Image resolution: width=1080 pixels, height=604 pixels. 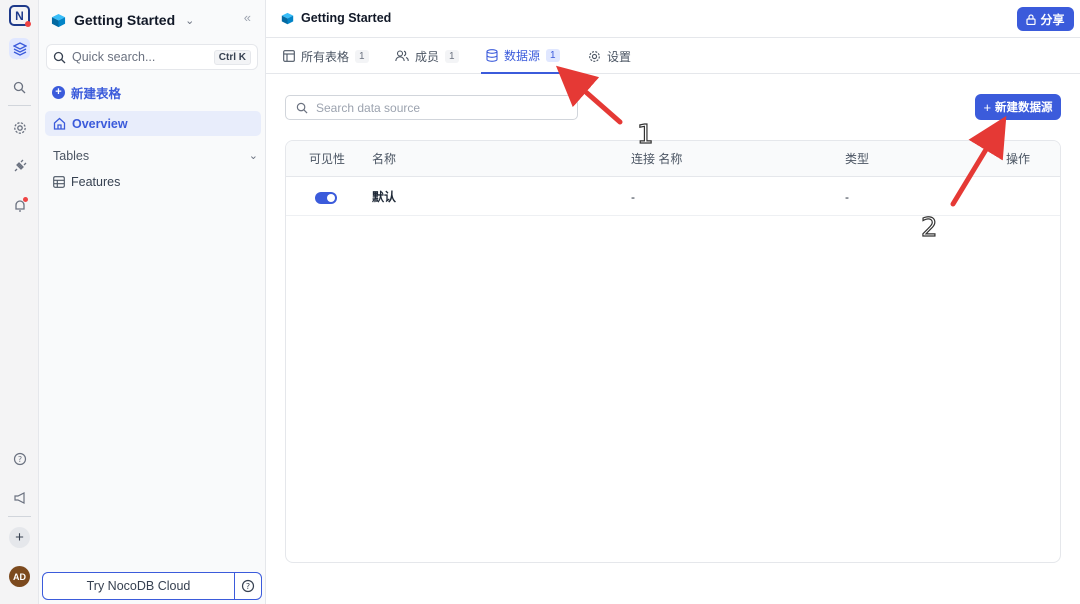 What do you see at coordinates (19, 516) in the screenshot?
I see `rail-divider-bottom` at bounding box center [19, 516].